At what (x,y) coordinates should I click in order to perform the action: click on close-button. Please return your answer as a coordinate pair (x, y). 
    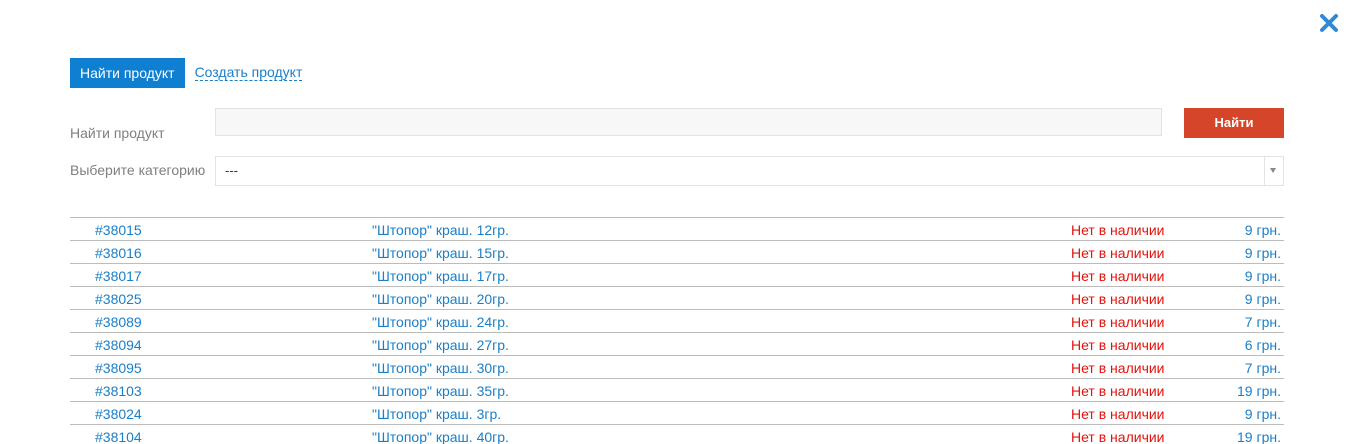
    Looking at the image, I should click on (1329, 23).